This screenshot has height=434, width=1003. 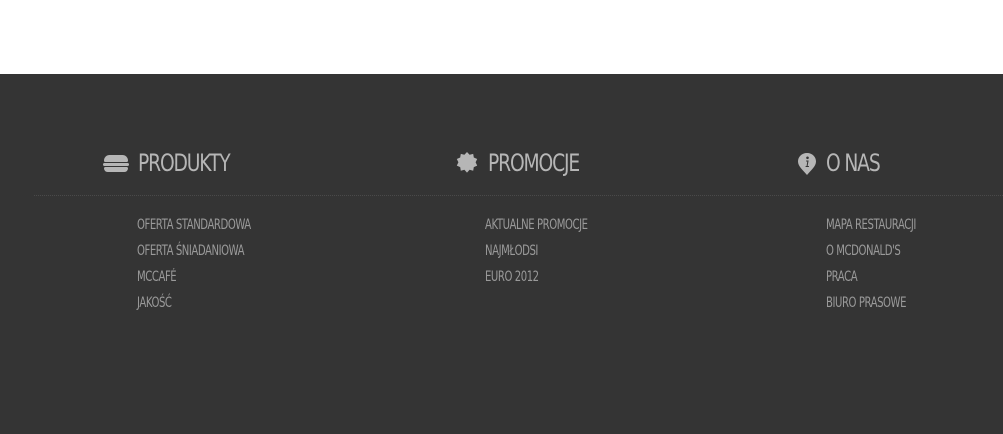 What do you see at coordinates (556, 251) in the screenshot?
I see `footer-link-list: AKTUALNE PROMOCJE NAJMŁODSI EURO 2012` at bounding box center [556, 251].